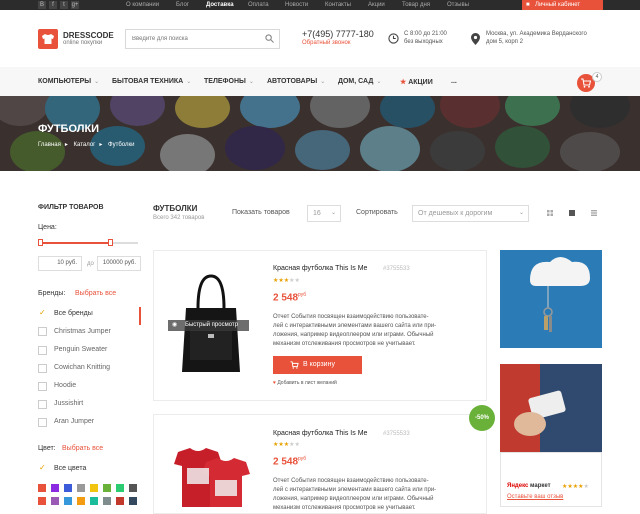  Describe the element at coordinates (455, 213) in the screenshot. I see `sort-value: От дешевых к дорогим` at that location.